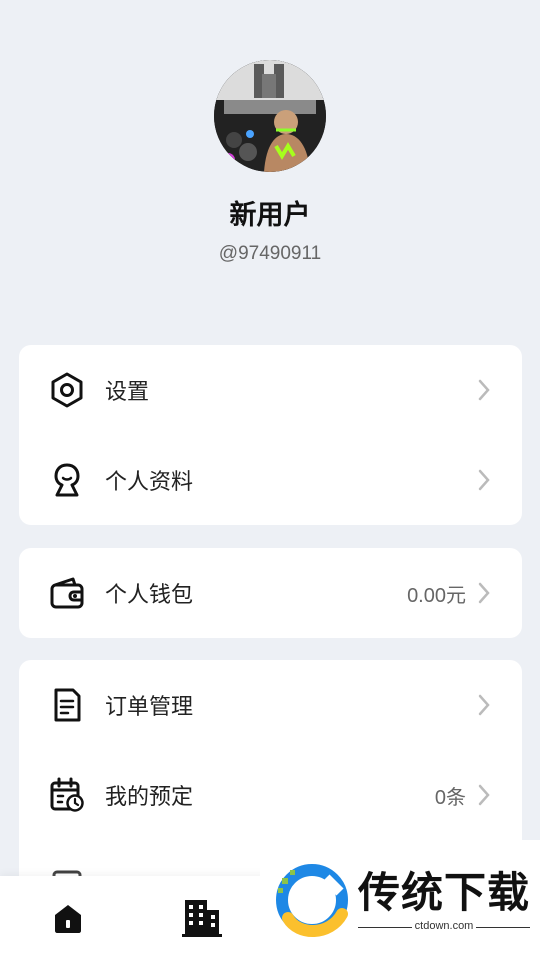  I want to click on menu-item-label: 订单管理, so click(149, 707).